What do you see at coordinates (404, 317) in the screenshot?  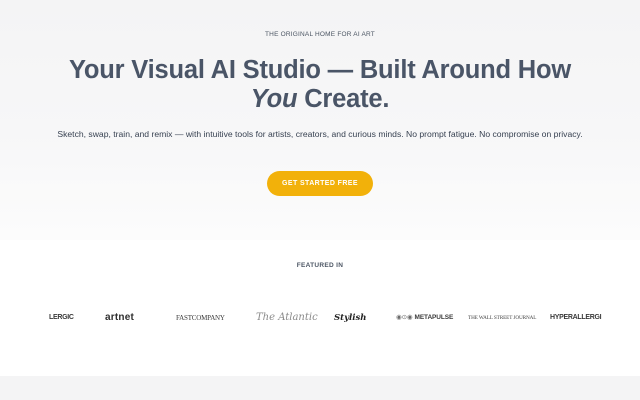 I see `metapulse-mark-icon: ◉⊙◉` at bounding box center [404, 317].